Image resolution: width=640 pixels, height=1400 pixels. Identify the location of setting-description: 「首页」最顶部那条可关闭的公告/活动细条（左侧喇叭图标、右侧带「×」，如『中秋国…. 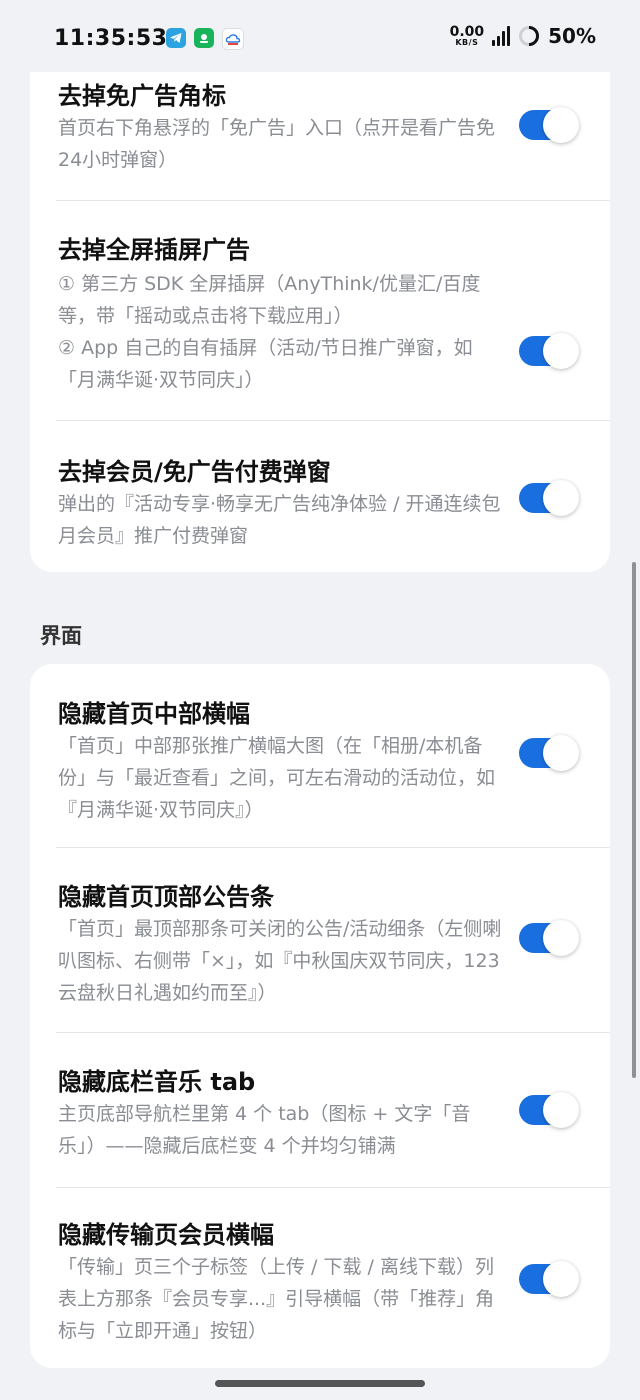
(280, 961).